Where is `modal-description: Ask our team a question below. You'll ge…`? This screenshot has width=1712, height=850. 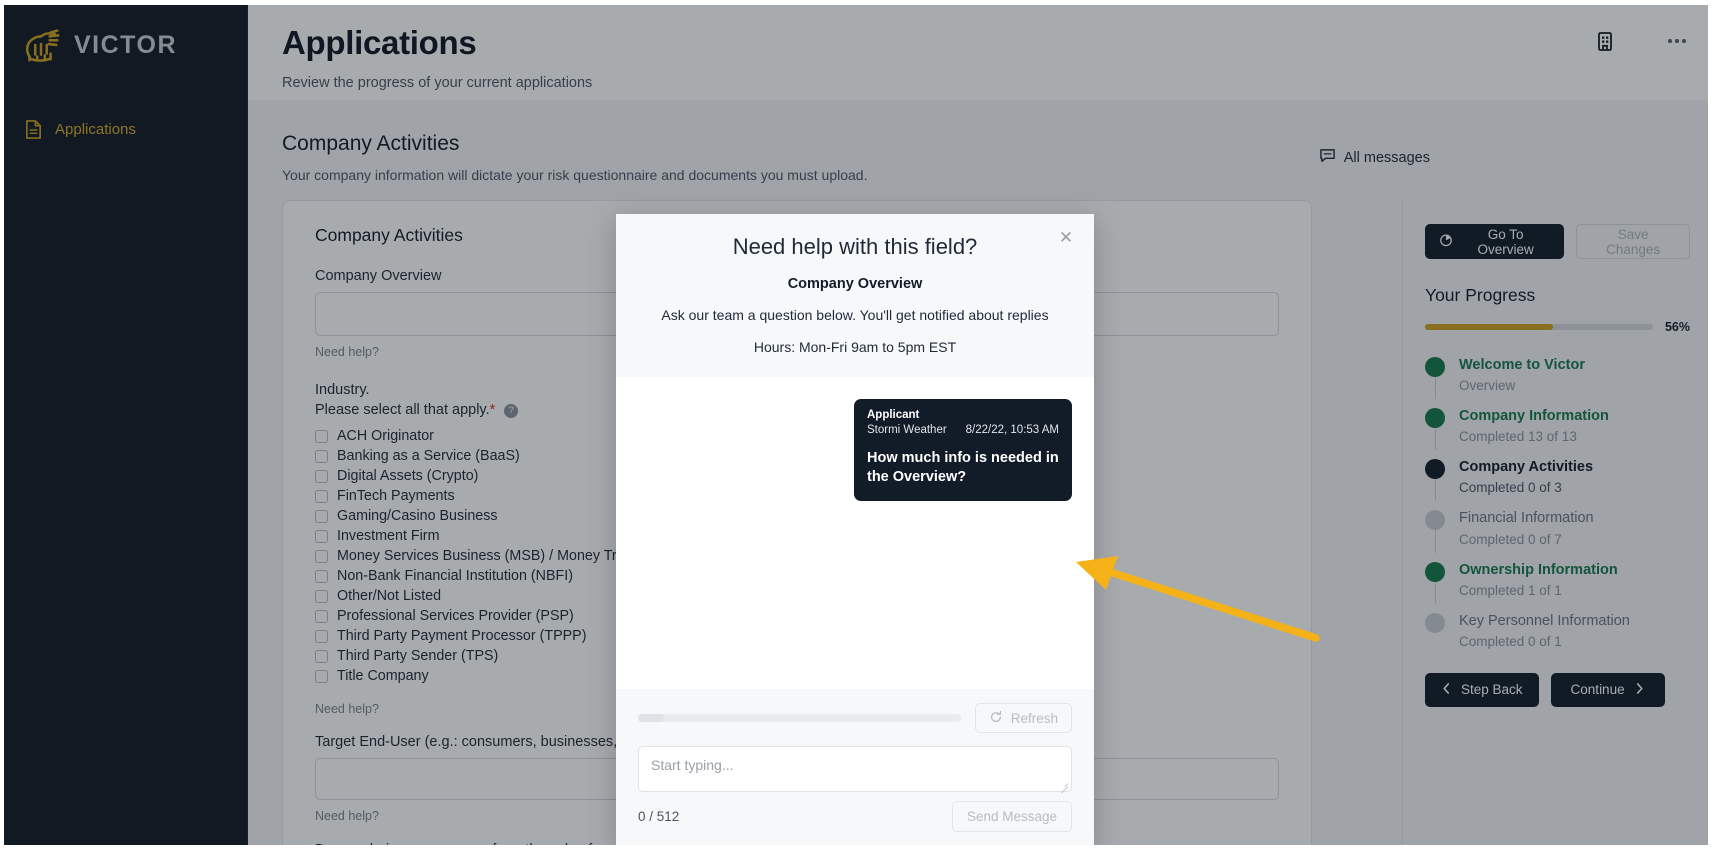 modal-description: Ask our team a question below. You'll ge… is located at coordinates (855, 315).